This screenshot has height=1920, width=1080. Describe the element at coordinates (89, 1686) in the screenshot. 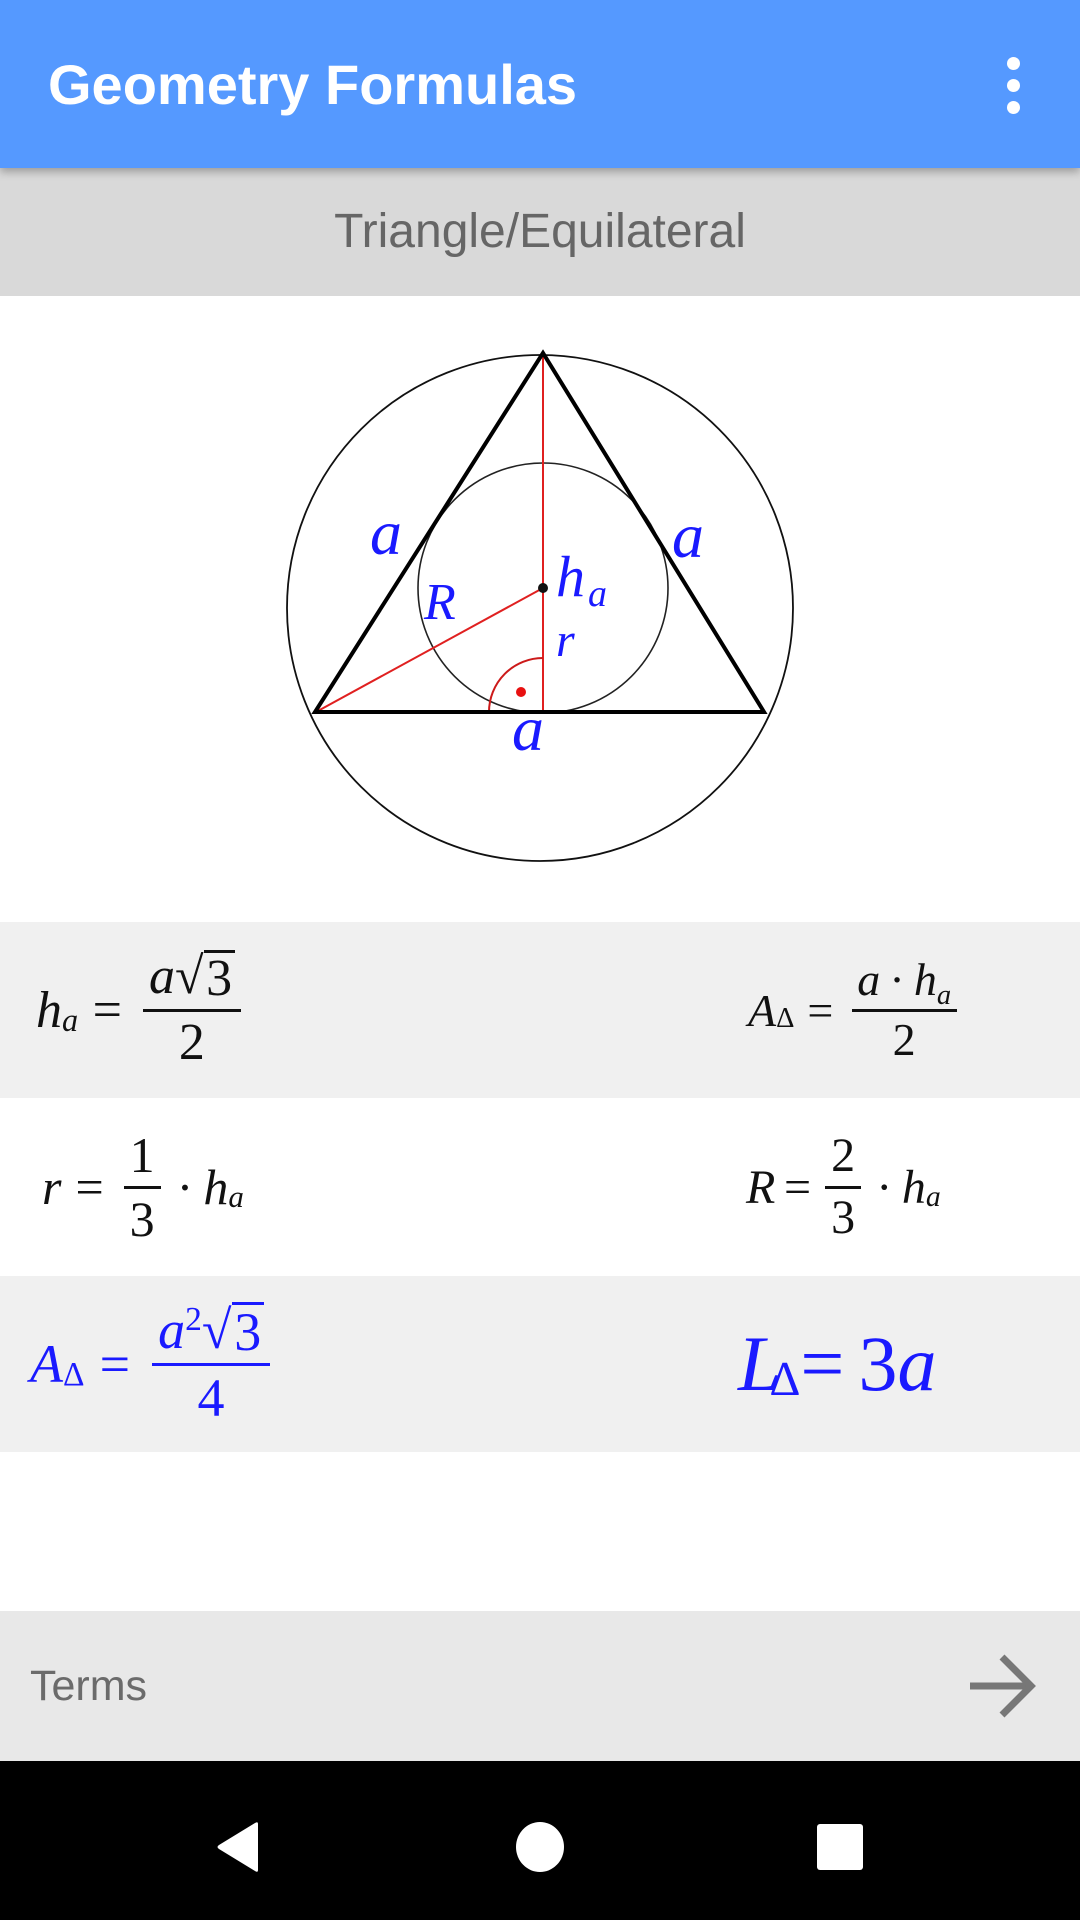

I see `terms-label: Terms` at that location.